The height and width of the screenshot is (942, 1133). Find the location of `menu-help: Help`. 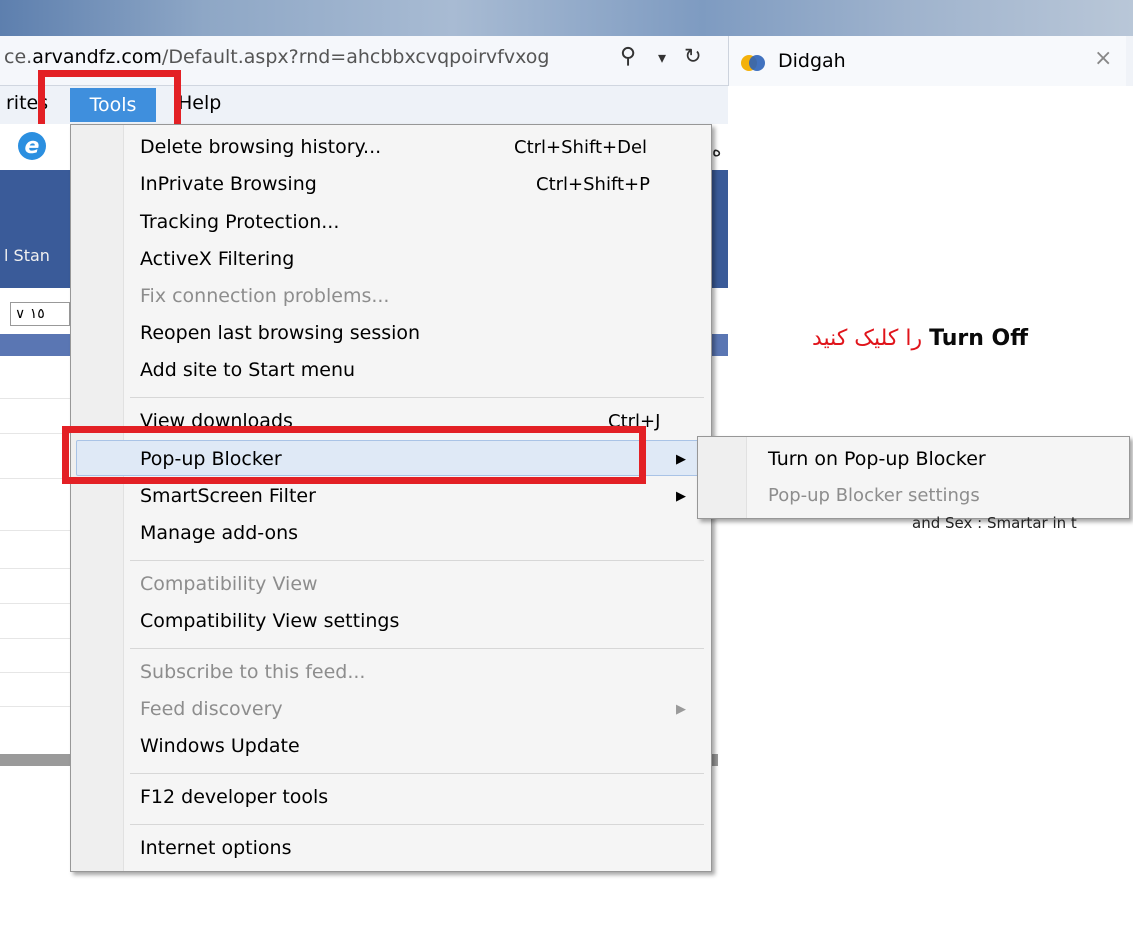

menu-help: Help is located at coordinates (199, 103).